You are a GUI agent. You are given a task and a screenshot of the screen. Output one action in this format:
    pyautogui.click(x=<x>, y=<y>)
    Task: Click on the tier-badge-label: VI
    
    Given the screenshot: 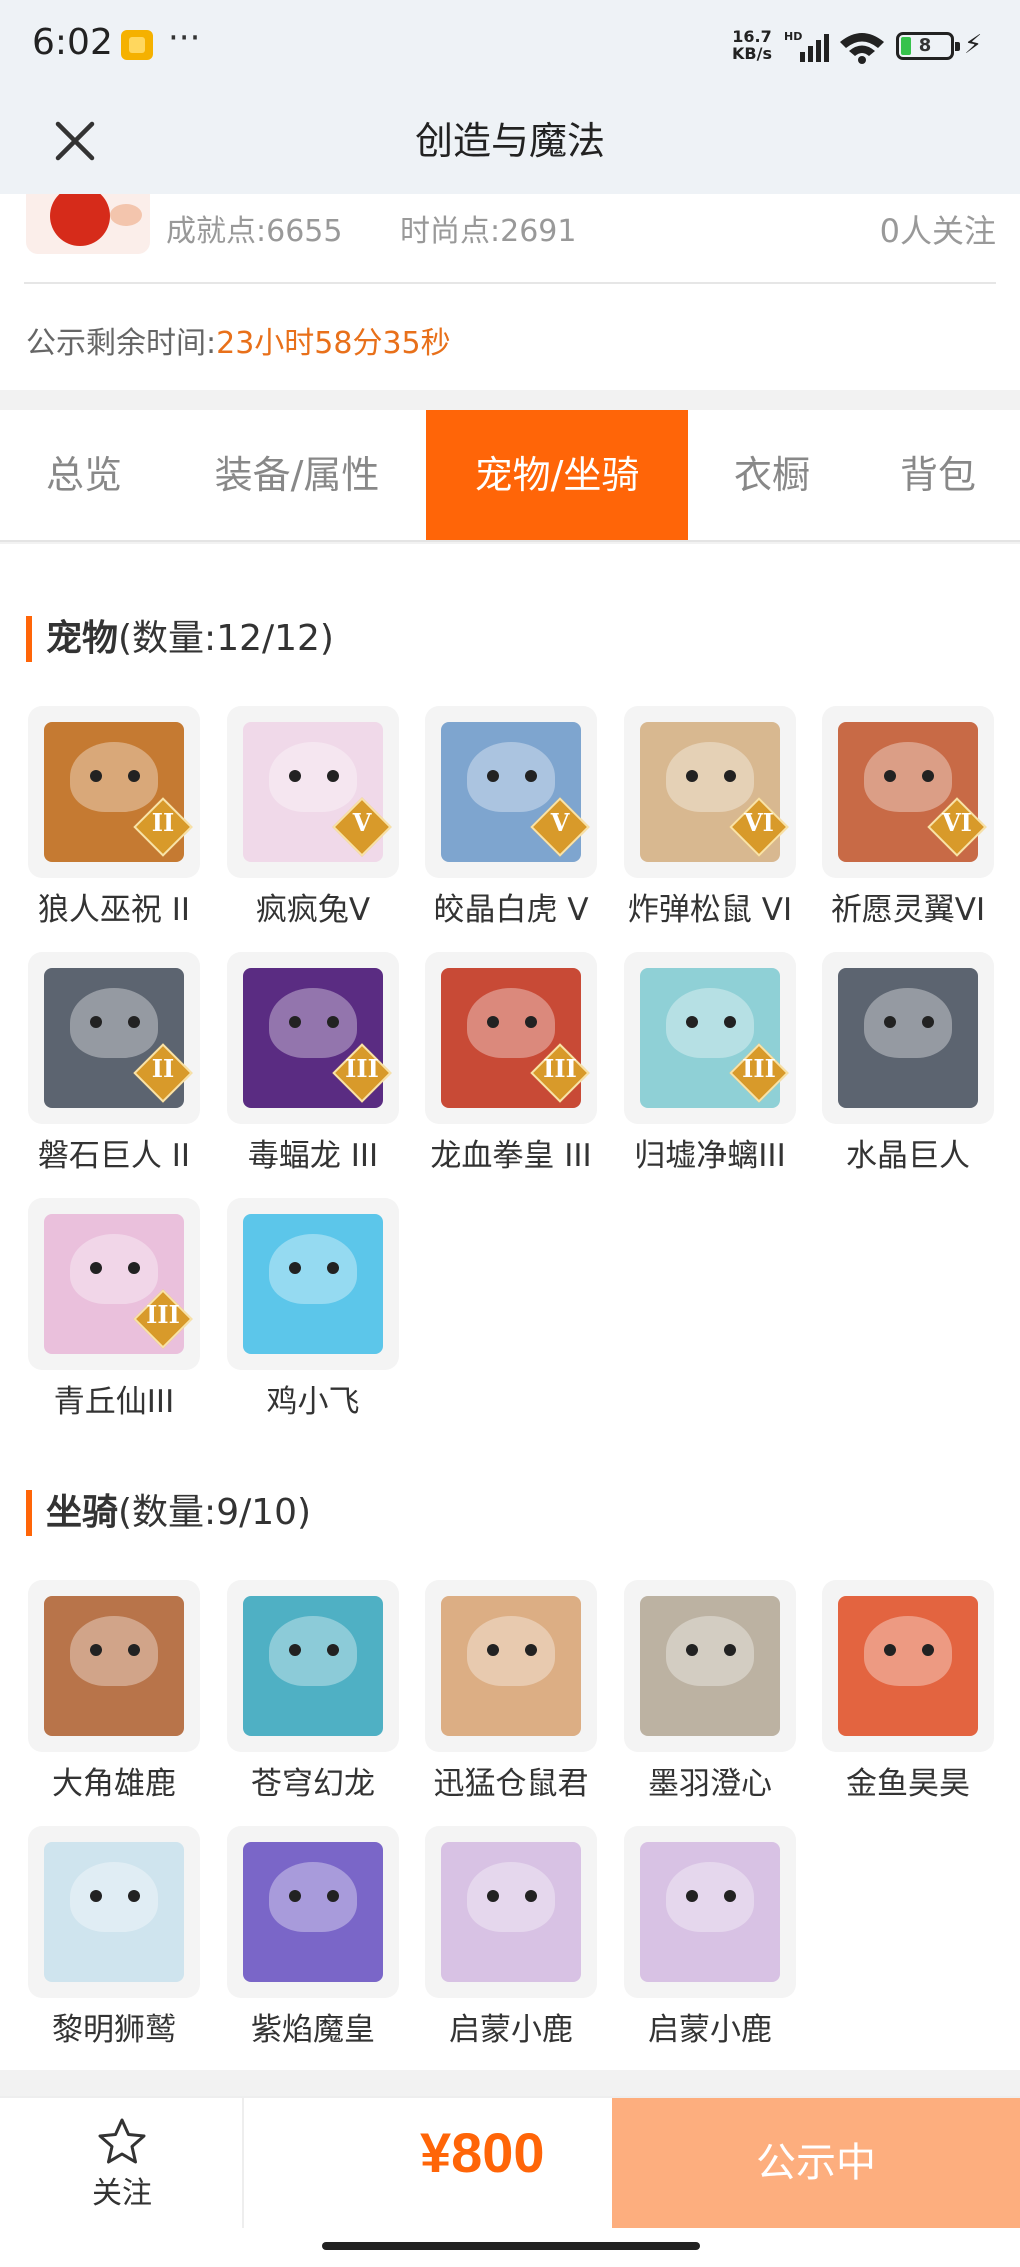 What is the action you would take?
    pyautogui.click(x=759, y=822)
    